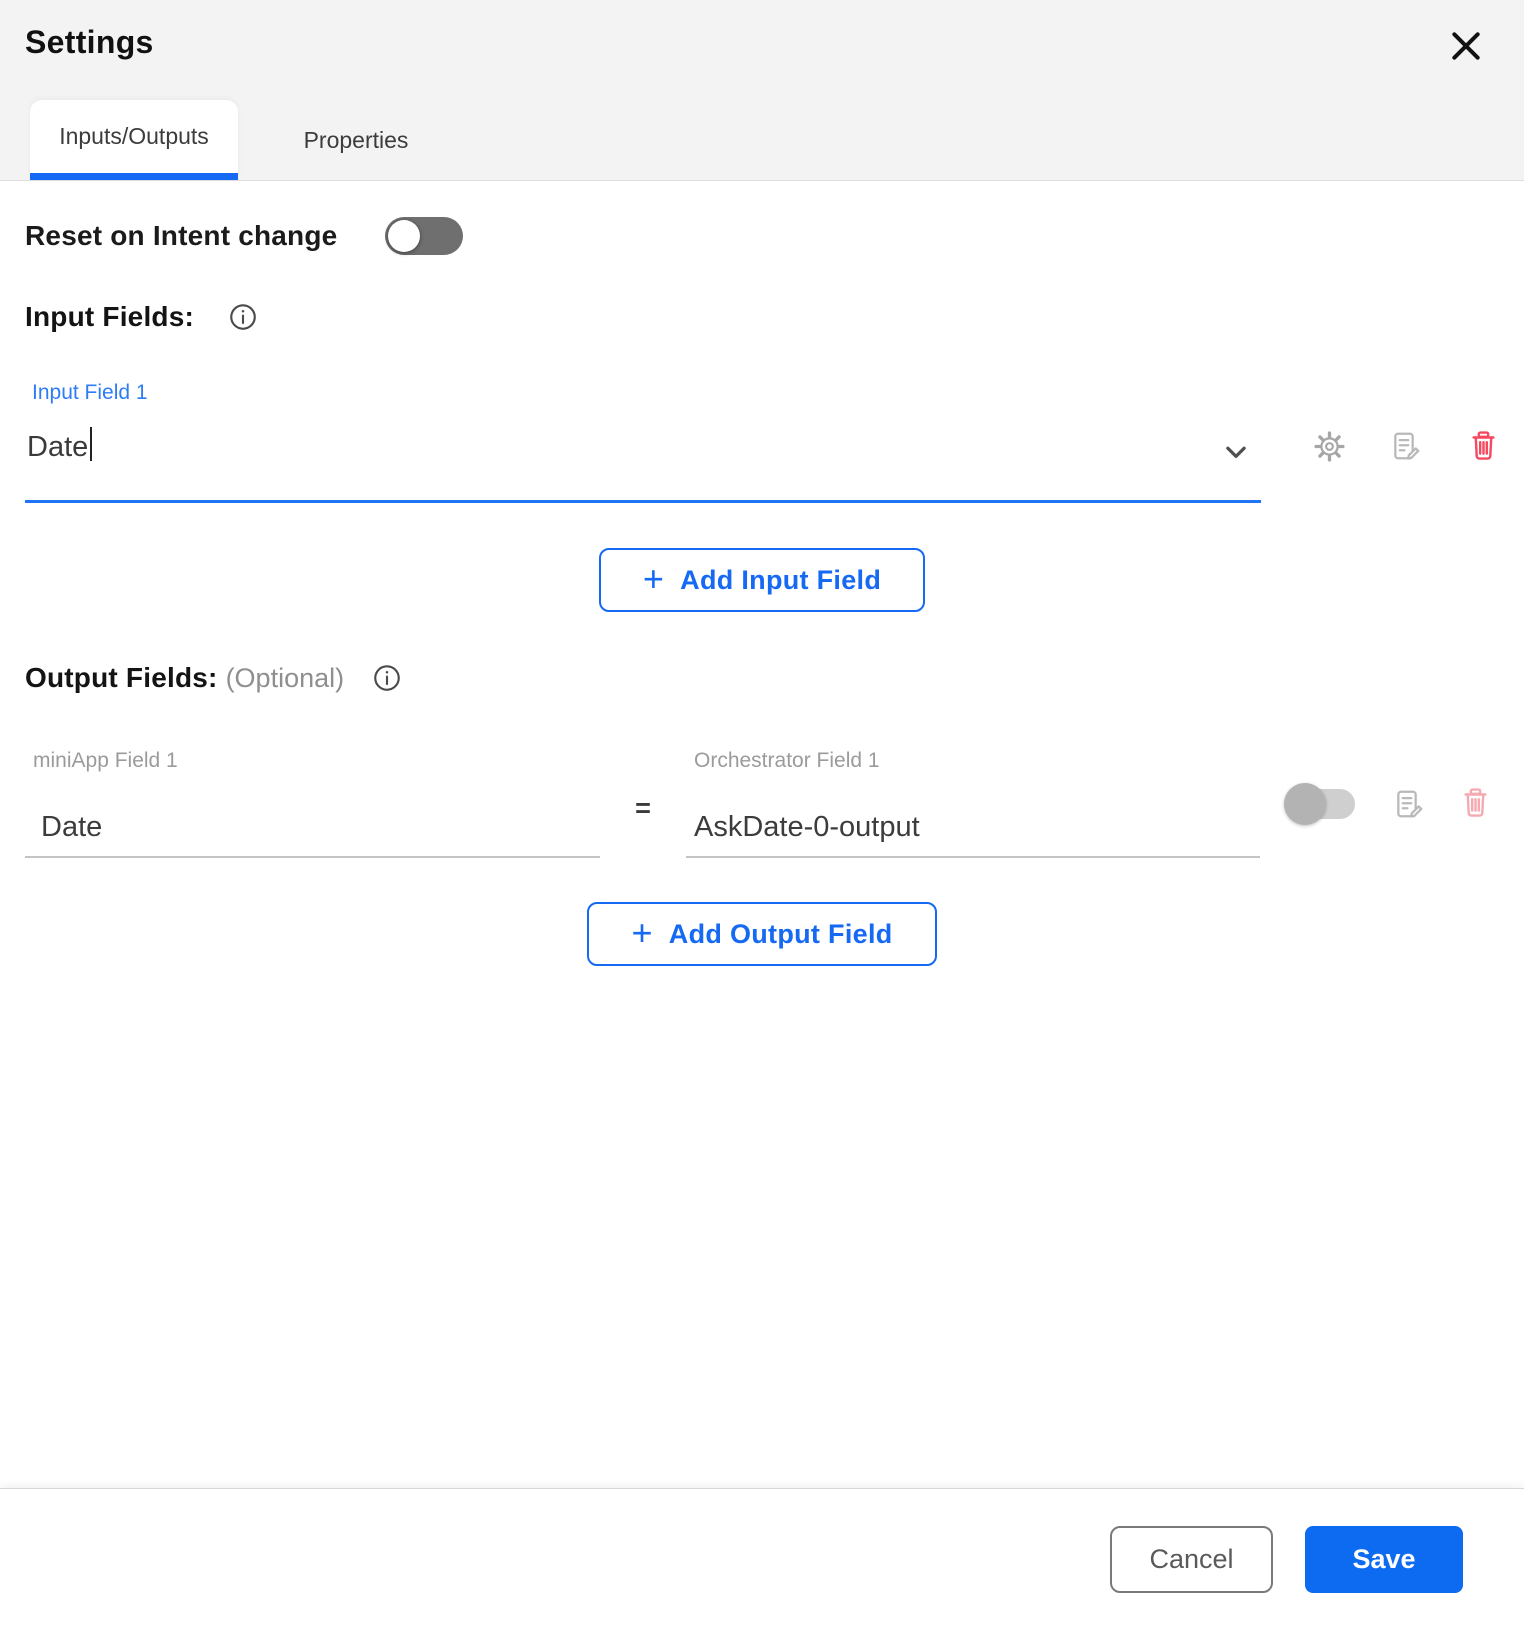 The width and height of the screenshot is (1524, 1630). I want to click on add-input-field-label: Add Input Field, so click(781, 579).